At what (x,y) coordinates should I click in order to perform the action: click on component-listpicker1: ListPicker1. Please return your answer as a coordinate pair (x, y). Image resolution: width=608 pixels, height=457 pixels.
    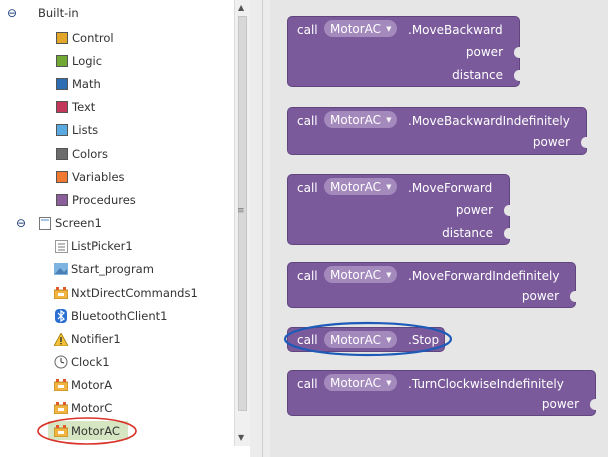
    Looking at the image, I should click on (93, 246).